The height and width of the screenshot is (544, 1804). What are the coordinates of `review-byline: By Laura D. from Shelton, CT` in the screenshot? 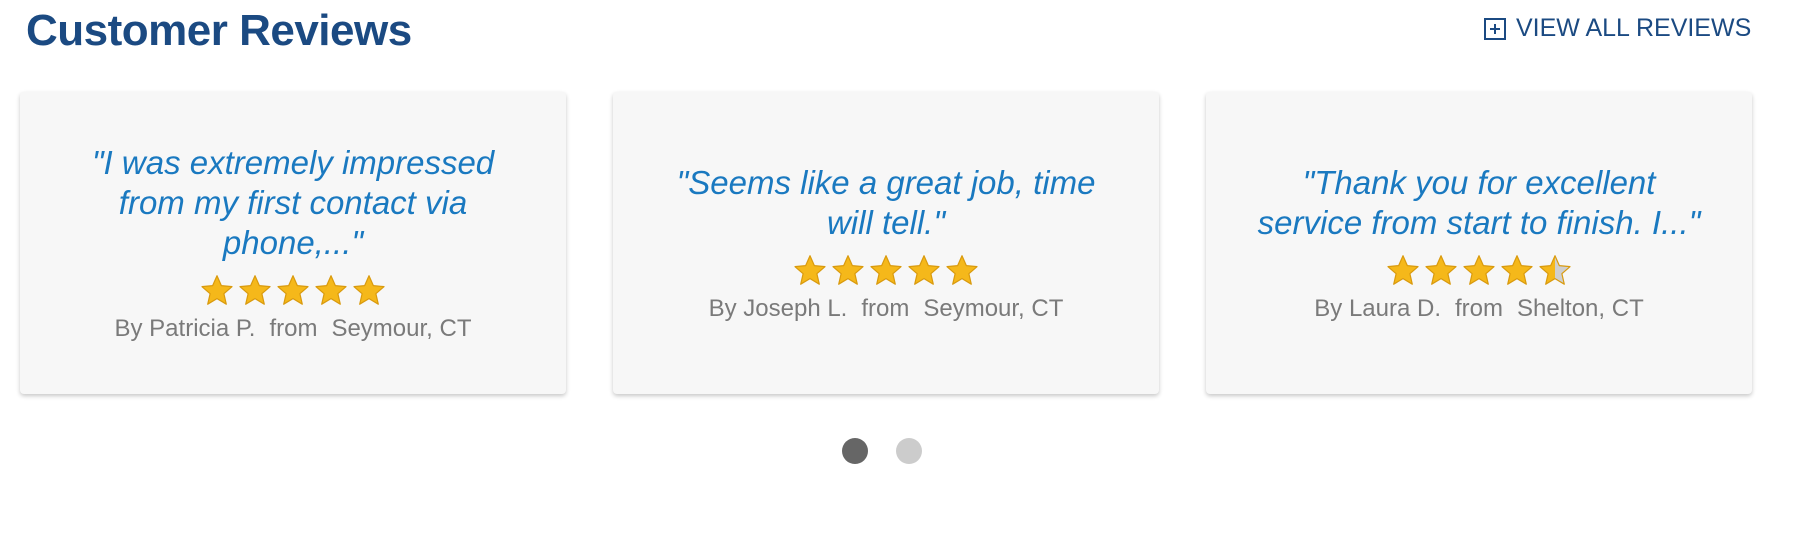 It's located at (1478, 309).